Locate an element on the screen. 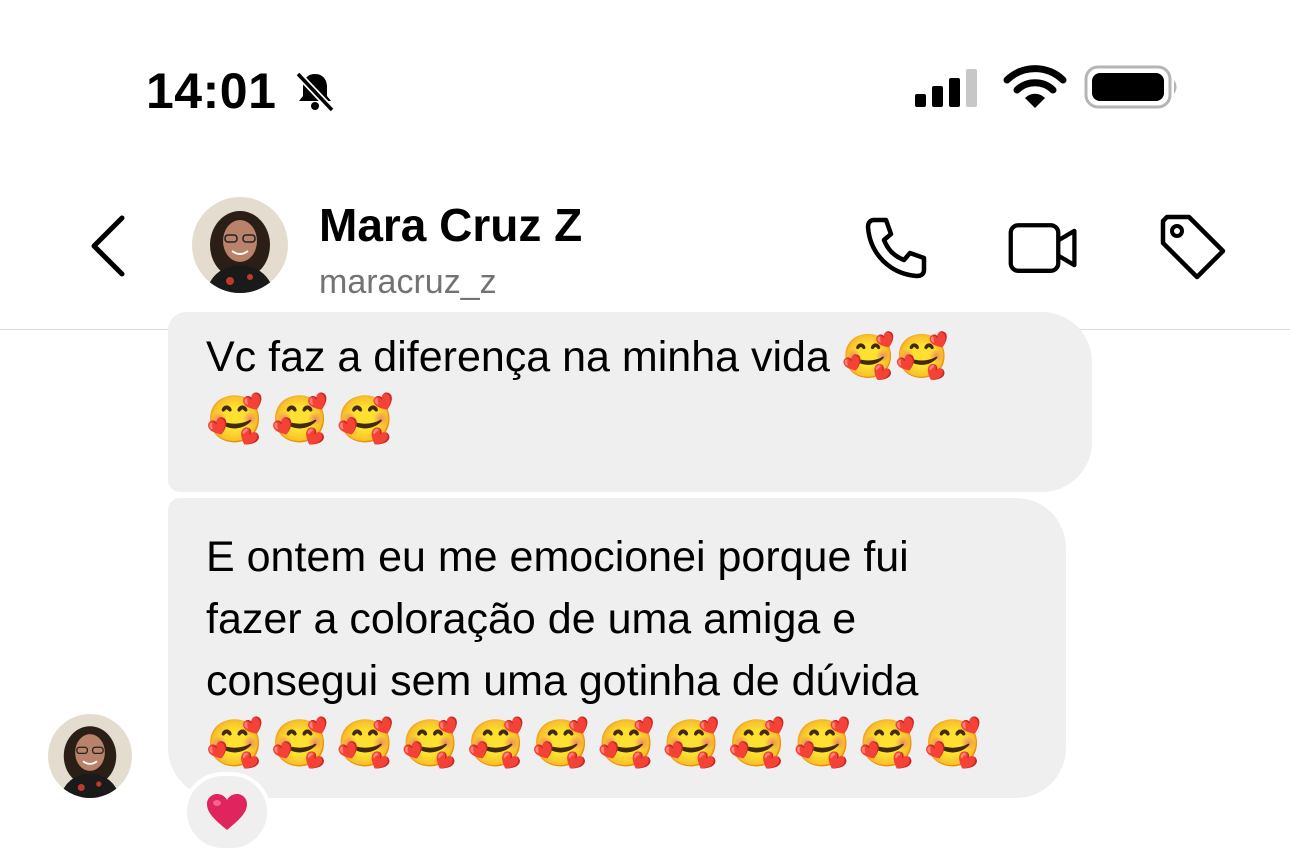  phone-call-button is located at coordinates (896, 248).